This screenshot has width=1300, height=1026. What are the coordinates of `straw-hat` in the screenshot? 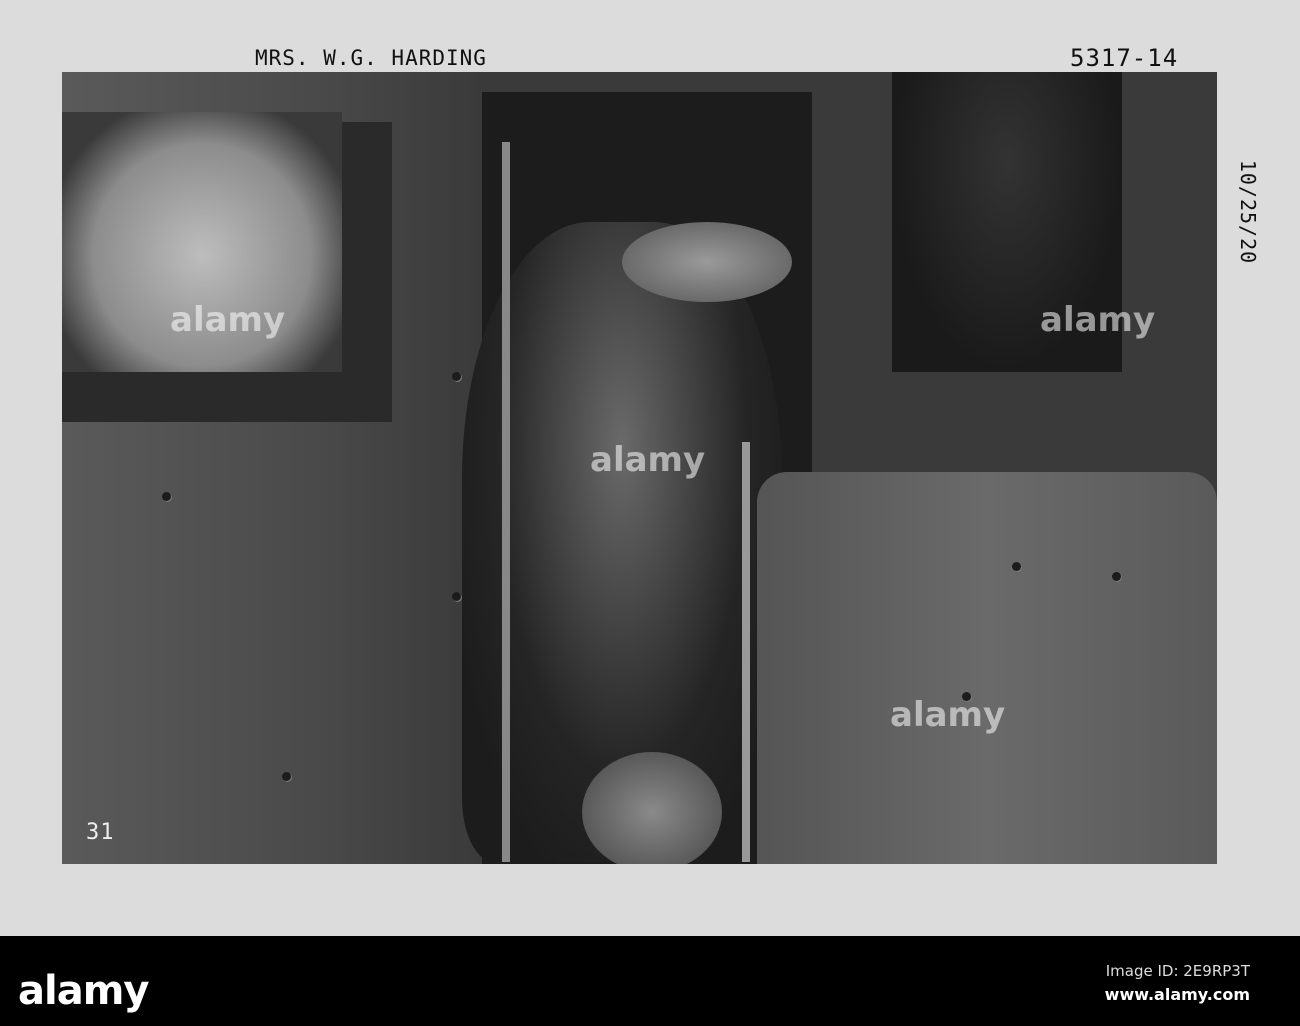 It's located at (707, 262).